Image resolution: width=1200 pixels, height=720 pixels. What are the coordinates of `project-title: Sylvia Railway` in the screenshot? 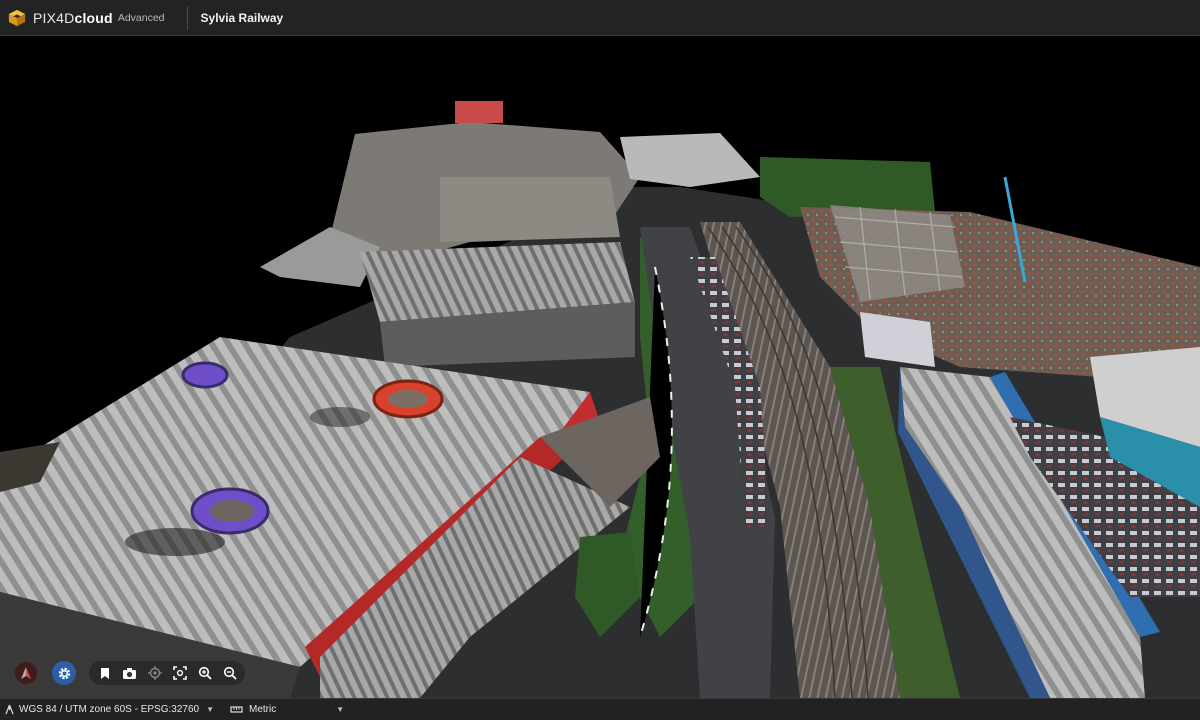 It's located at (242, 17).